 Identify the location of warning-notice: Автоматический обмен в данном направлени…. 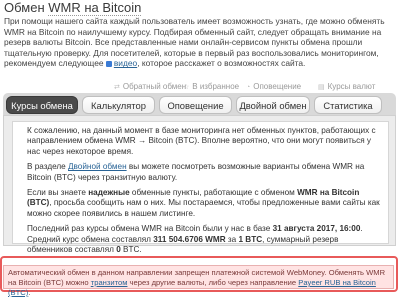
(198, 281).